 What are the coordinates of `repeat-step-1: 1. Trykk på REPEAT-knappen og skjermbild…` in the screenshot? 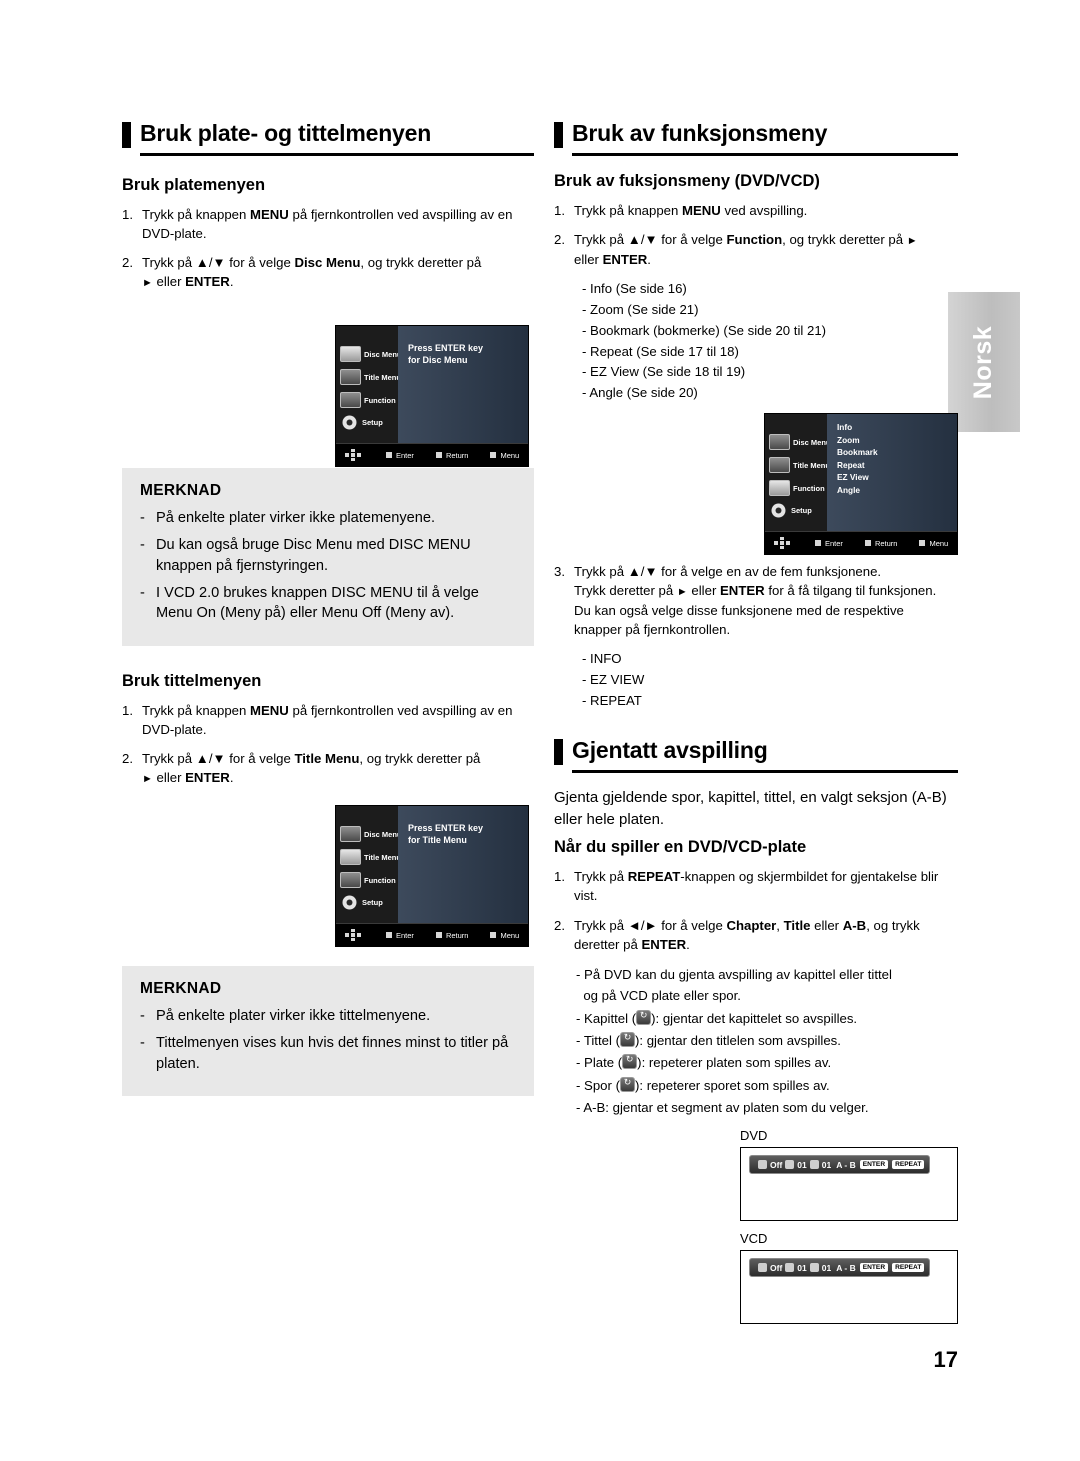 It's located at (756, 886).